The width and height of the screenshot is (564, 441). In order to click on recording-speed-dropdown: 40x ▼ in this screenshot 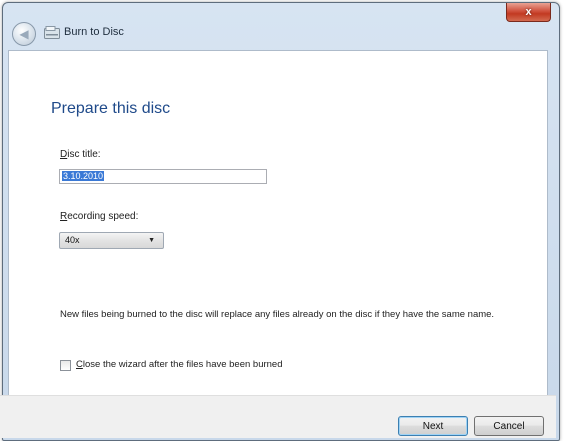, I will do `click(111, 240)`.